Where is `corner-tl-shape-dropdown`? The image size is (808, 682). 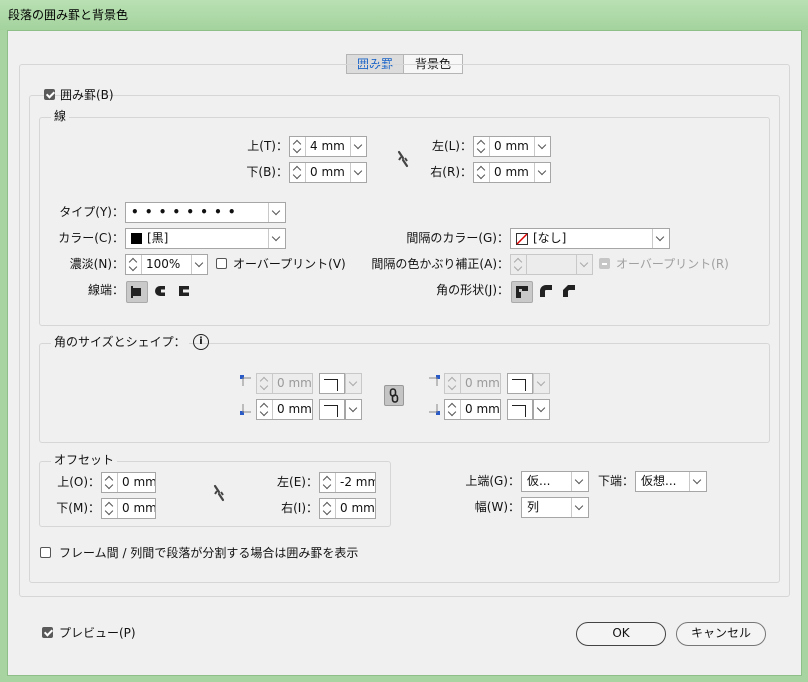 corner-tl-shape-dropdown is located at coordinates (353, 383).